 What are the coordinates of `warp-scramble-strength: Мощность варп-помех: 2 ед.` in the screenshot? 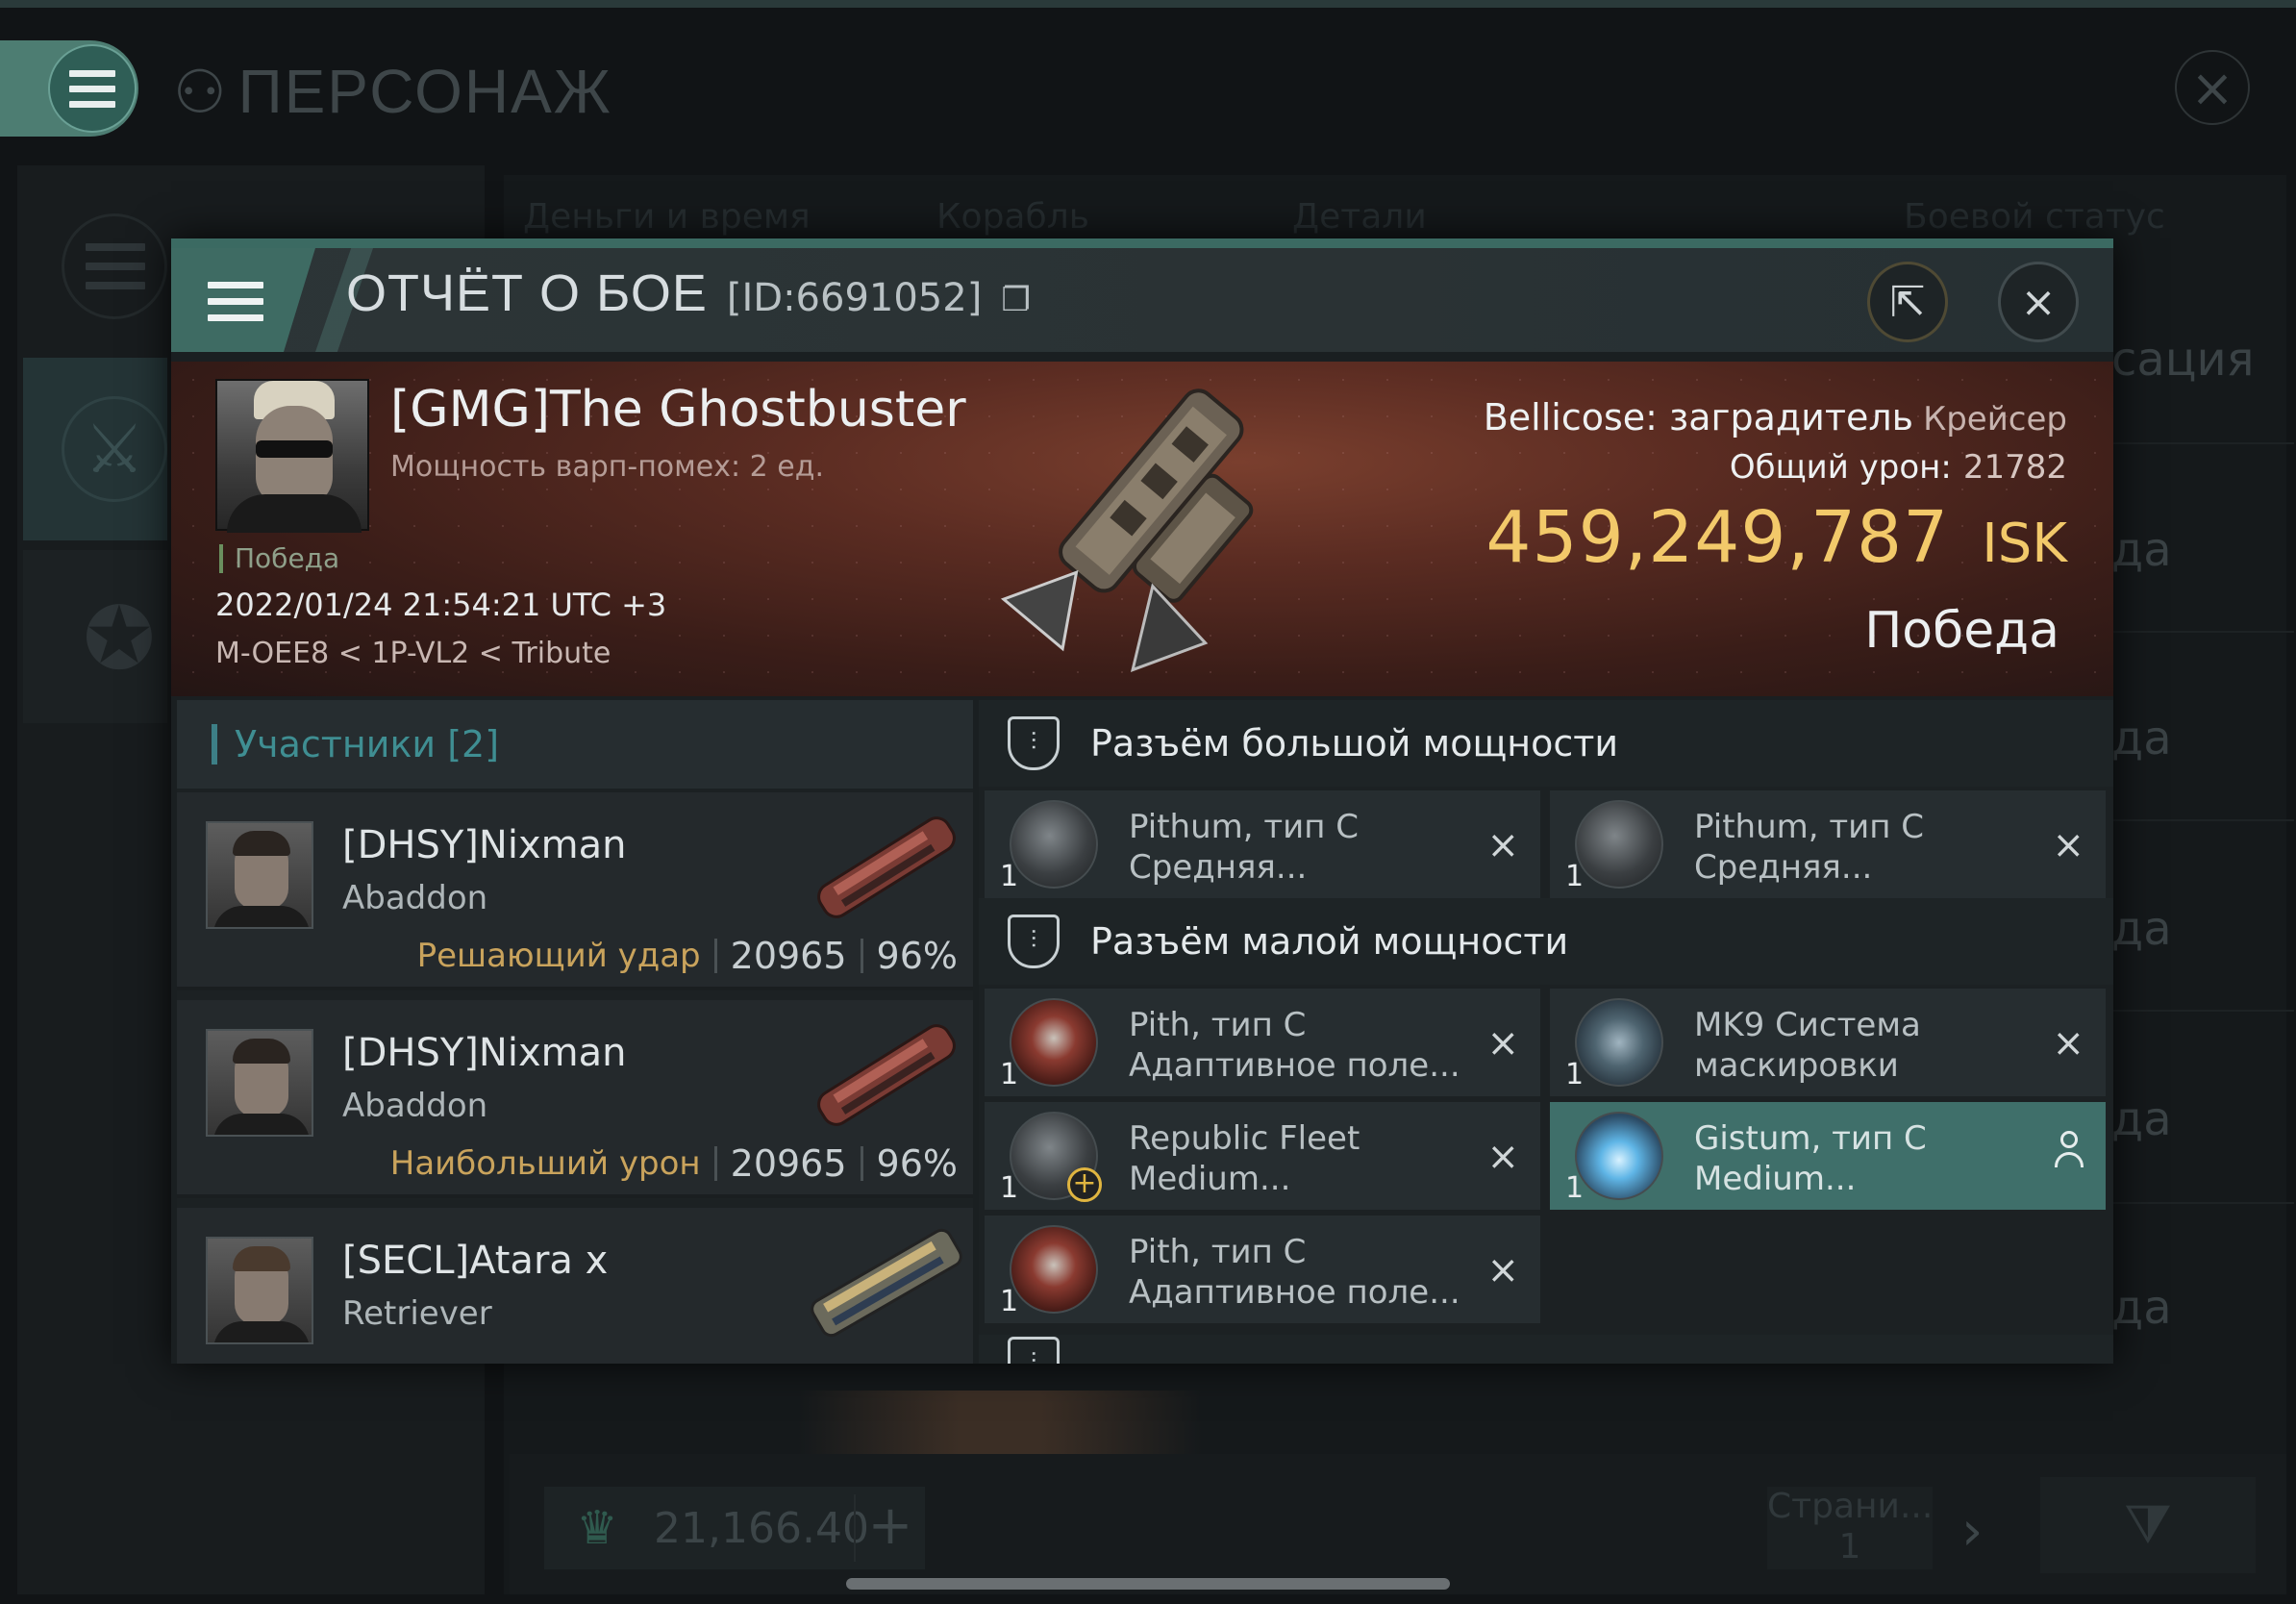 It's located at (607, 467).